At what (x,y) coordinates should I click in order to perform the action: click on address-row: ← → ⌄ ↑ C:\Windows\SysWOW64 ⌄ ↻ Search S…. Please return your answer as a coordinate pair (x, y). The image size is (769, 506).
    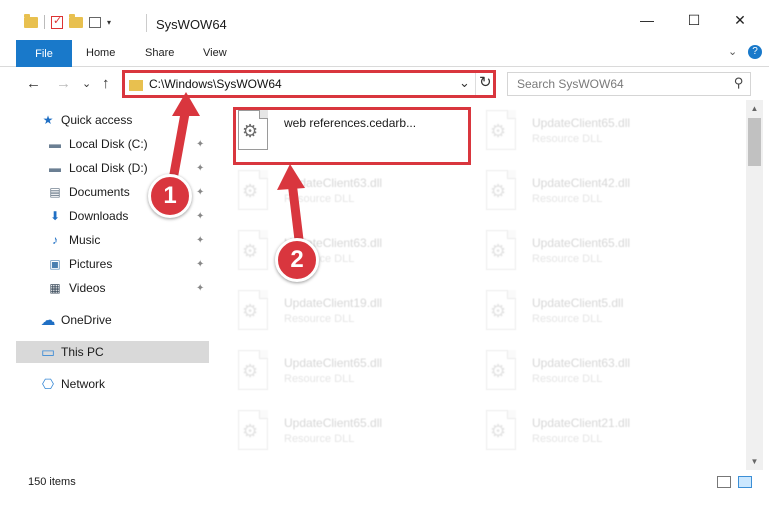
    Looking at the image, I should click on (384, 84).